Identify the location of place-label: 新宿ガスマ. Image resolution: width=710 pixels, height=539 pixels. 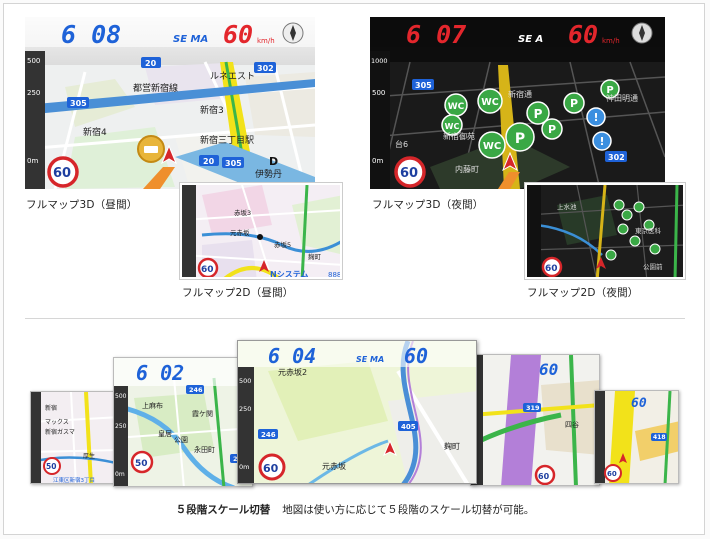
(60, 432).